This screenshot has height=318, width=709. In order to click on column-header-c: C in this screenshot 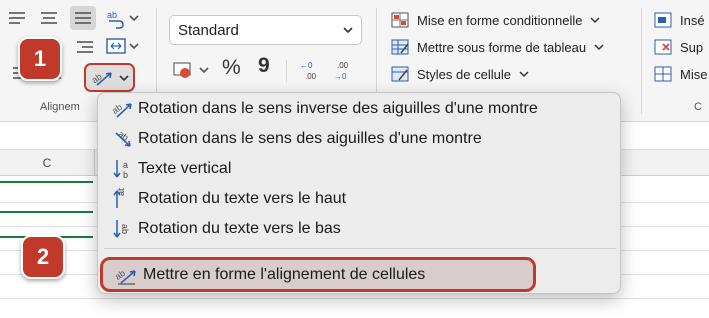, I will do `click(47, 163)`.